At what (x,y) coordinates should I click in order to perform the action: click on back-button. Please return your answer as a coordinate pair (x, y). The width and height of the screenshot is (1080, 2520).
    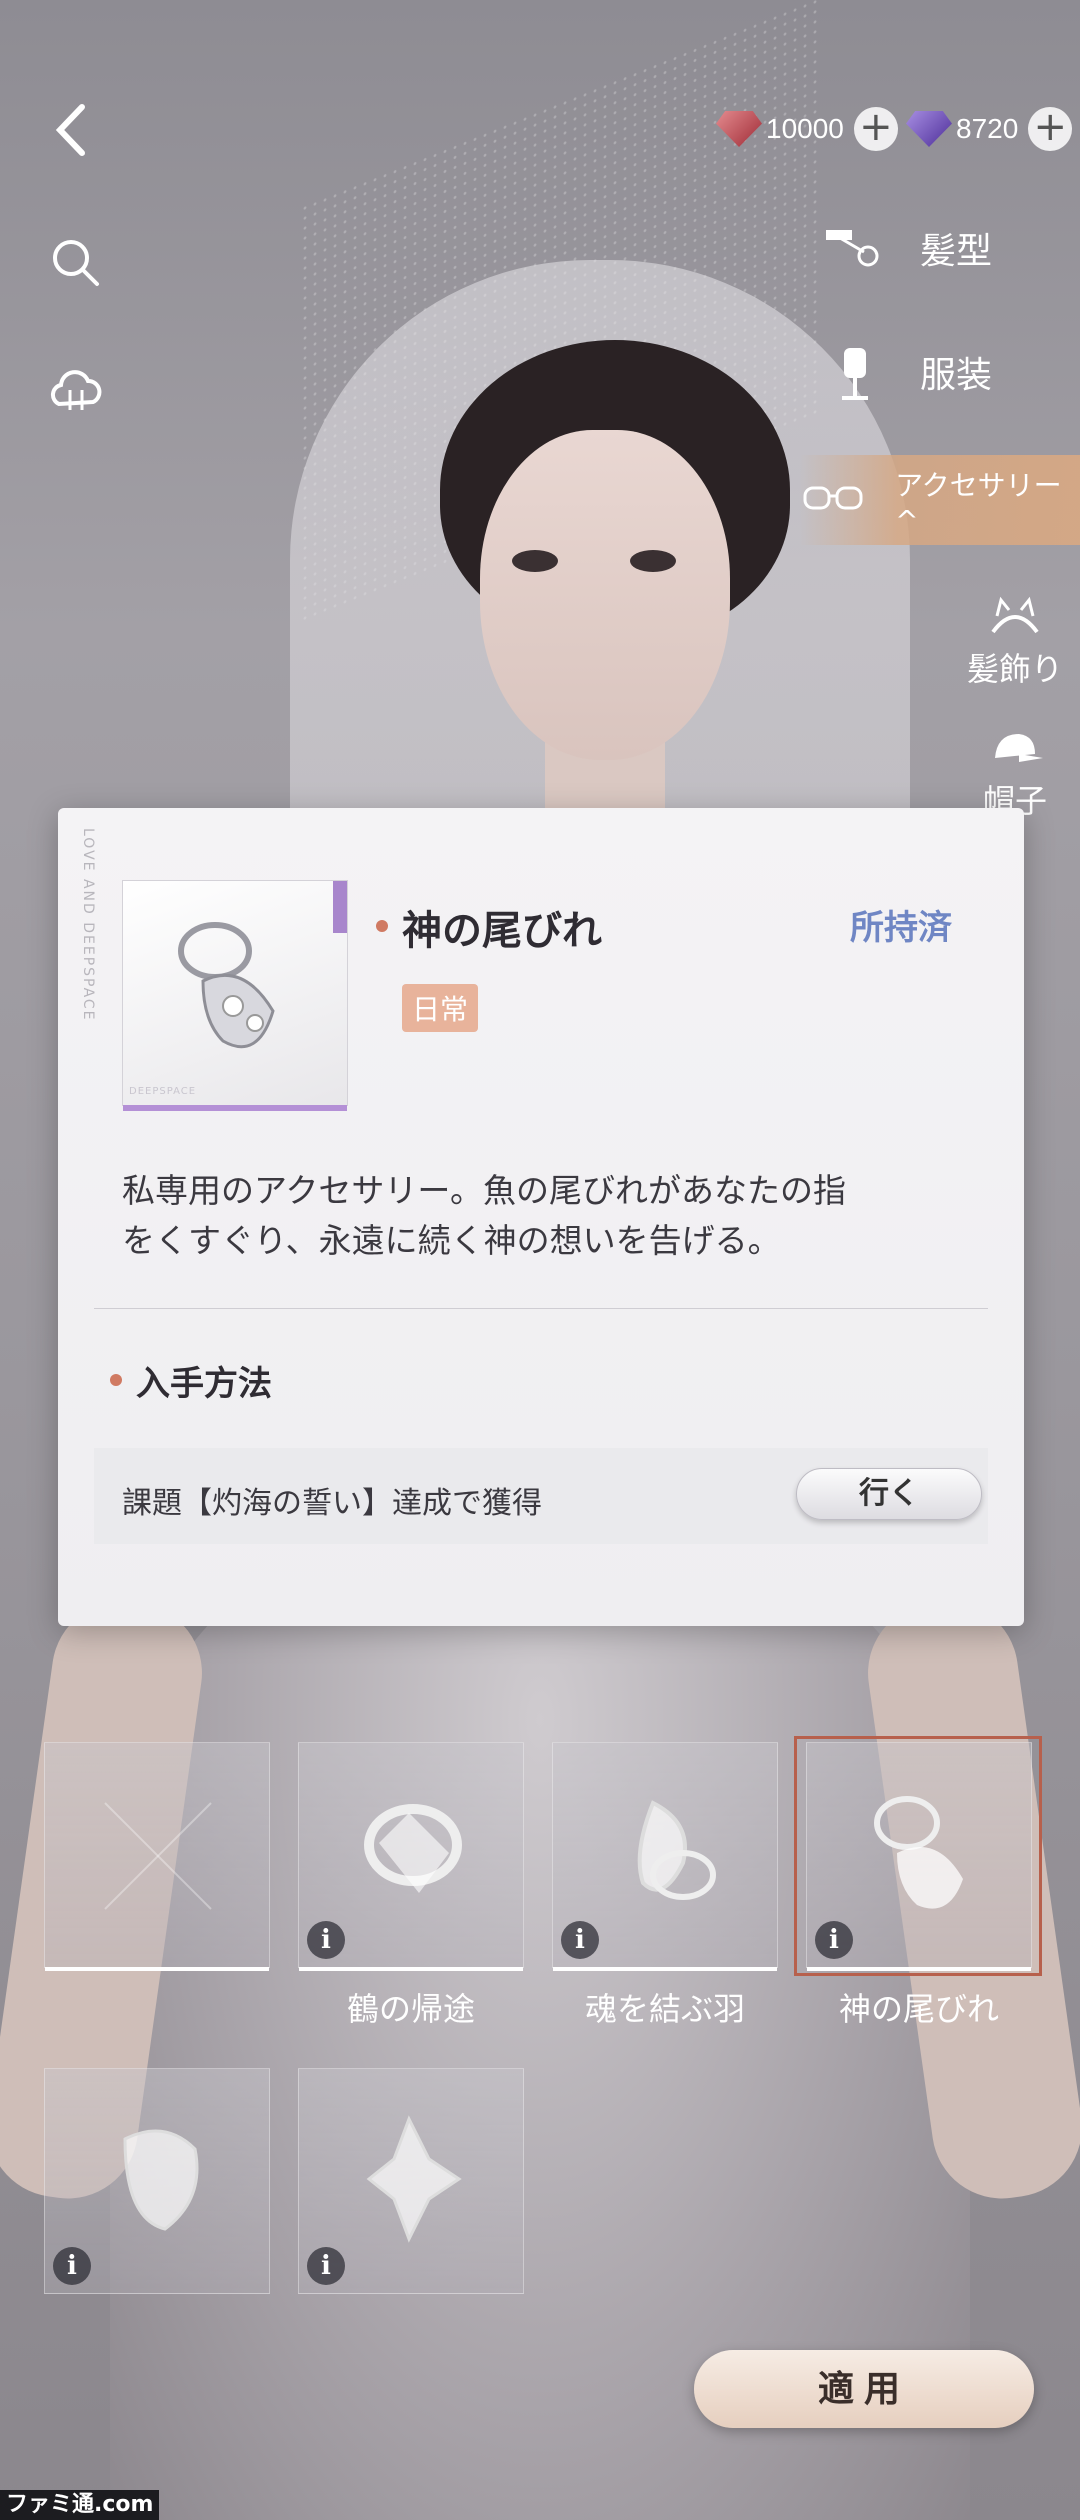
    Looking at the image, I should click on (75, 130).